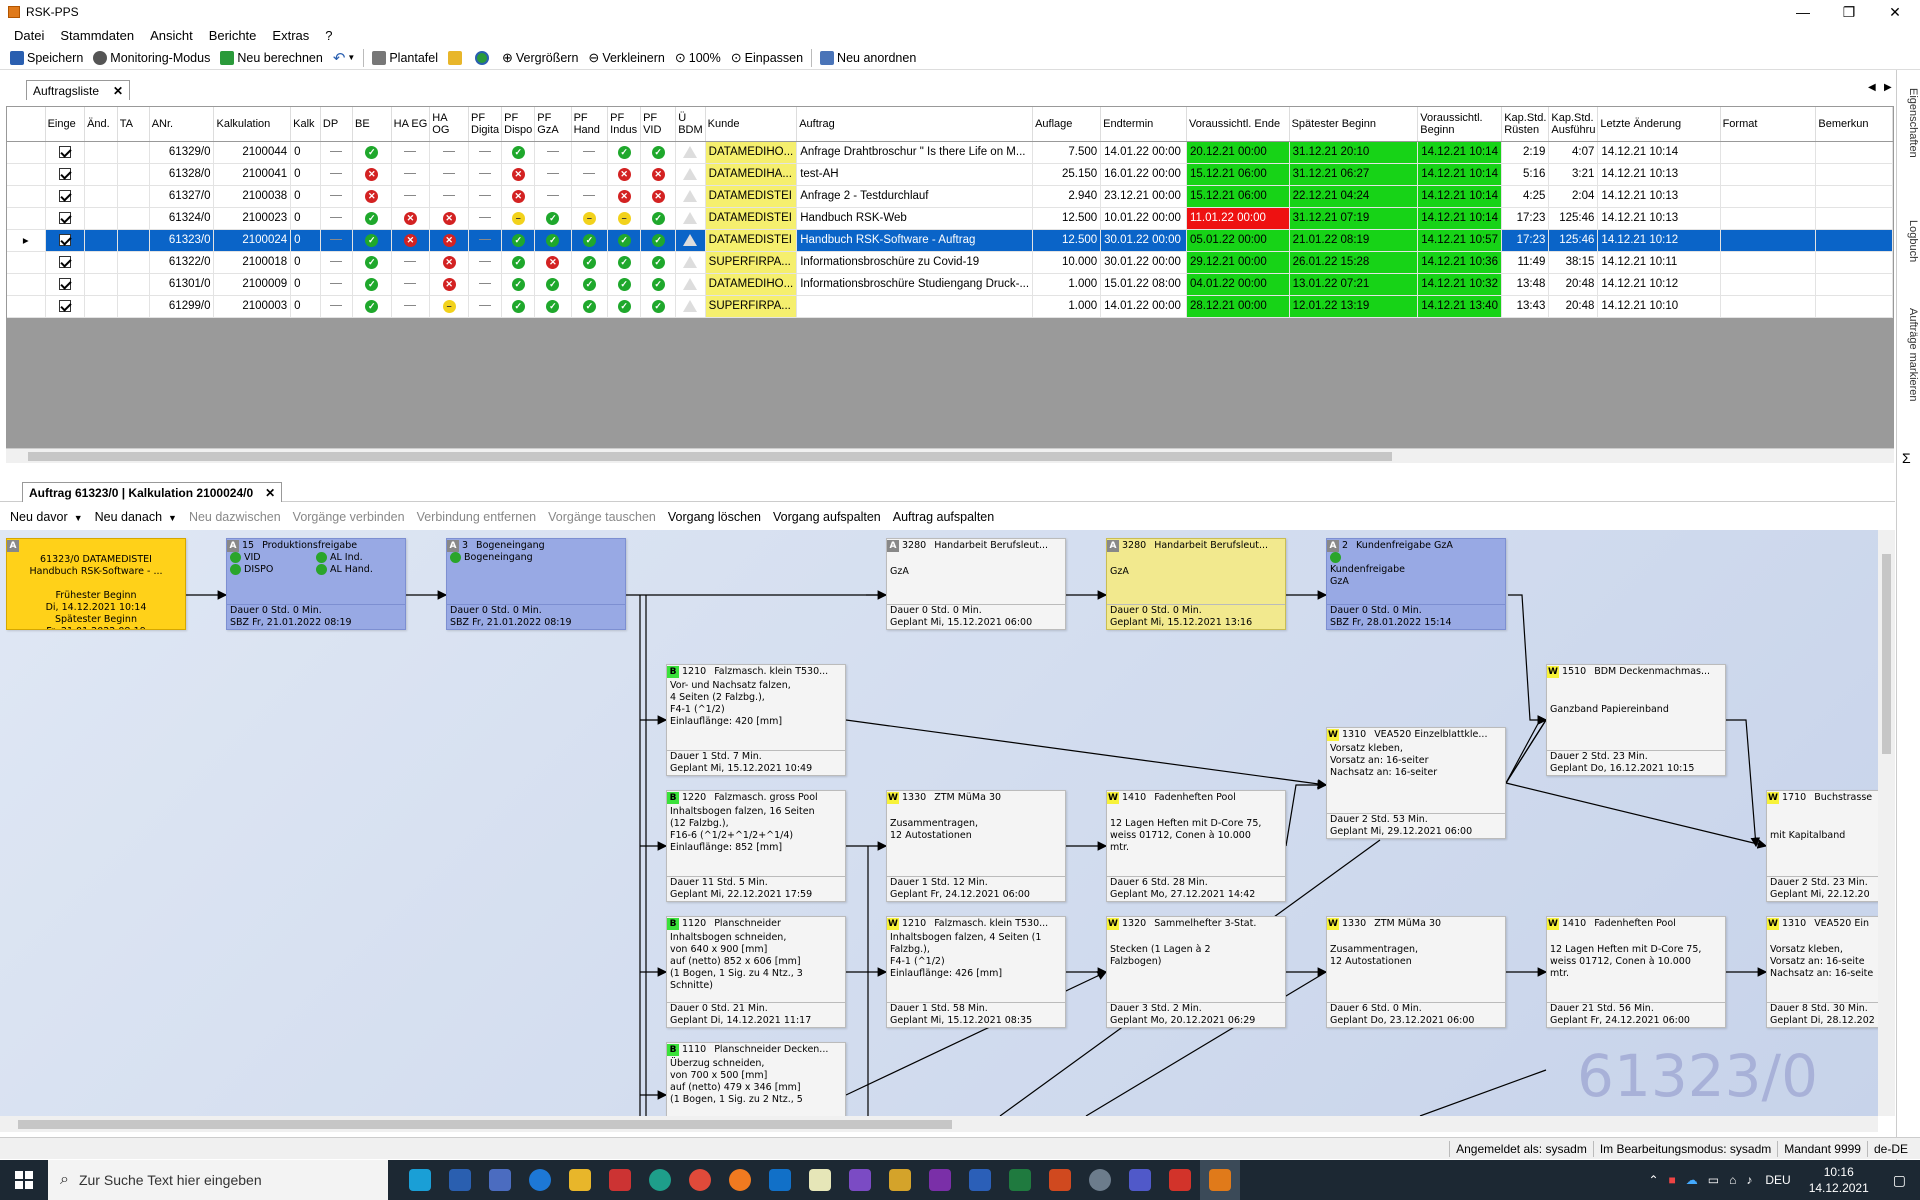 This screenshot has height=1200, width=1920. Describe the element at coordinates (483, 58) in the screenshot. I see `network-view-button` at that location.